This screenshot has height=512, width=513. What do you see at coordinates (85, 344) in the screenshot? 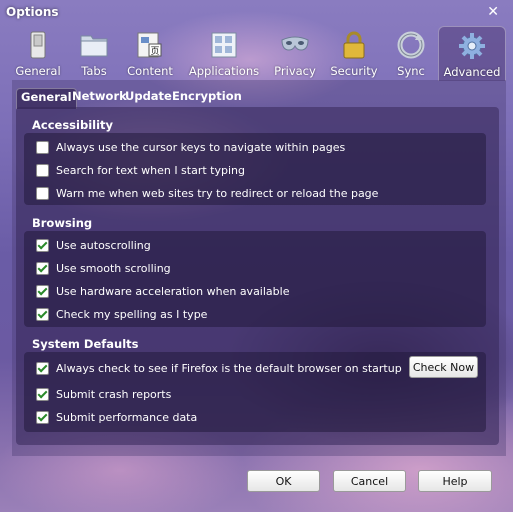
I see `system-defaults-heading: System Defaults` at bounding box center [85, 344].